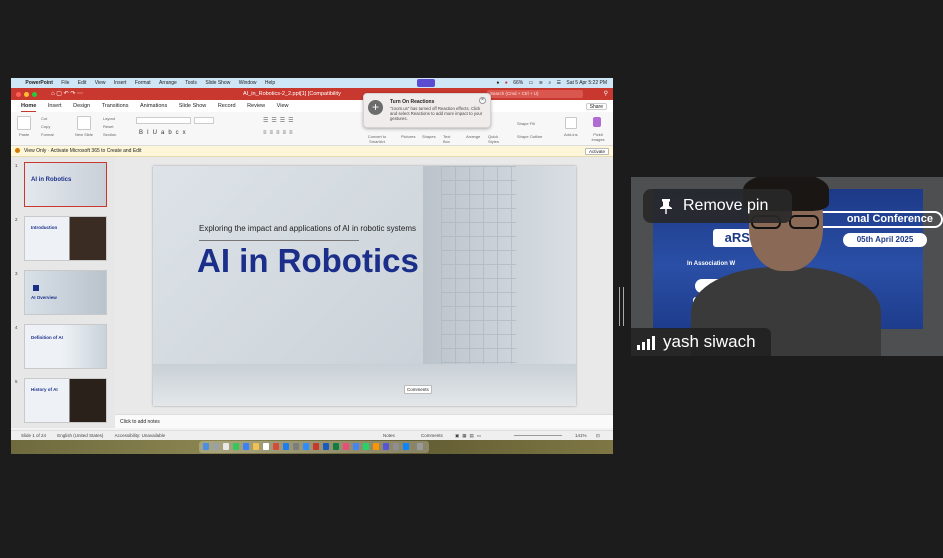  I want to click on menu-arrange: Arrange, so click(168, 83).